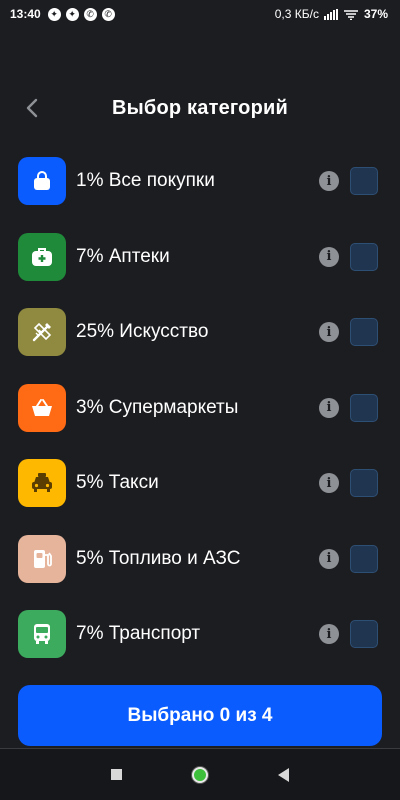  Describe the element at coordinates (375, 14) in the screenshot. I see `battery-level: 37%` at that location.